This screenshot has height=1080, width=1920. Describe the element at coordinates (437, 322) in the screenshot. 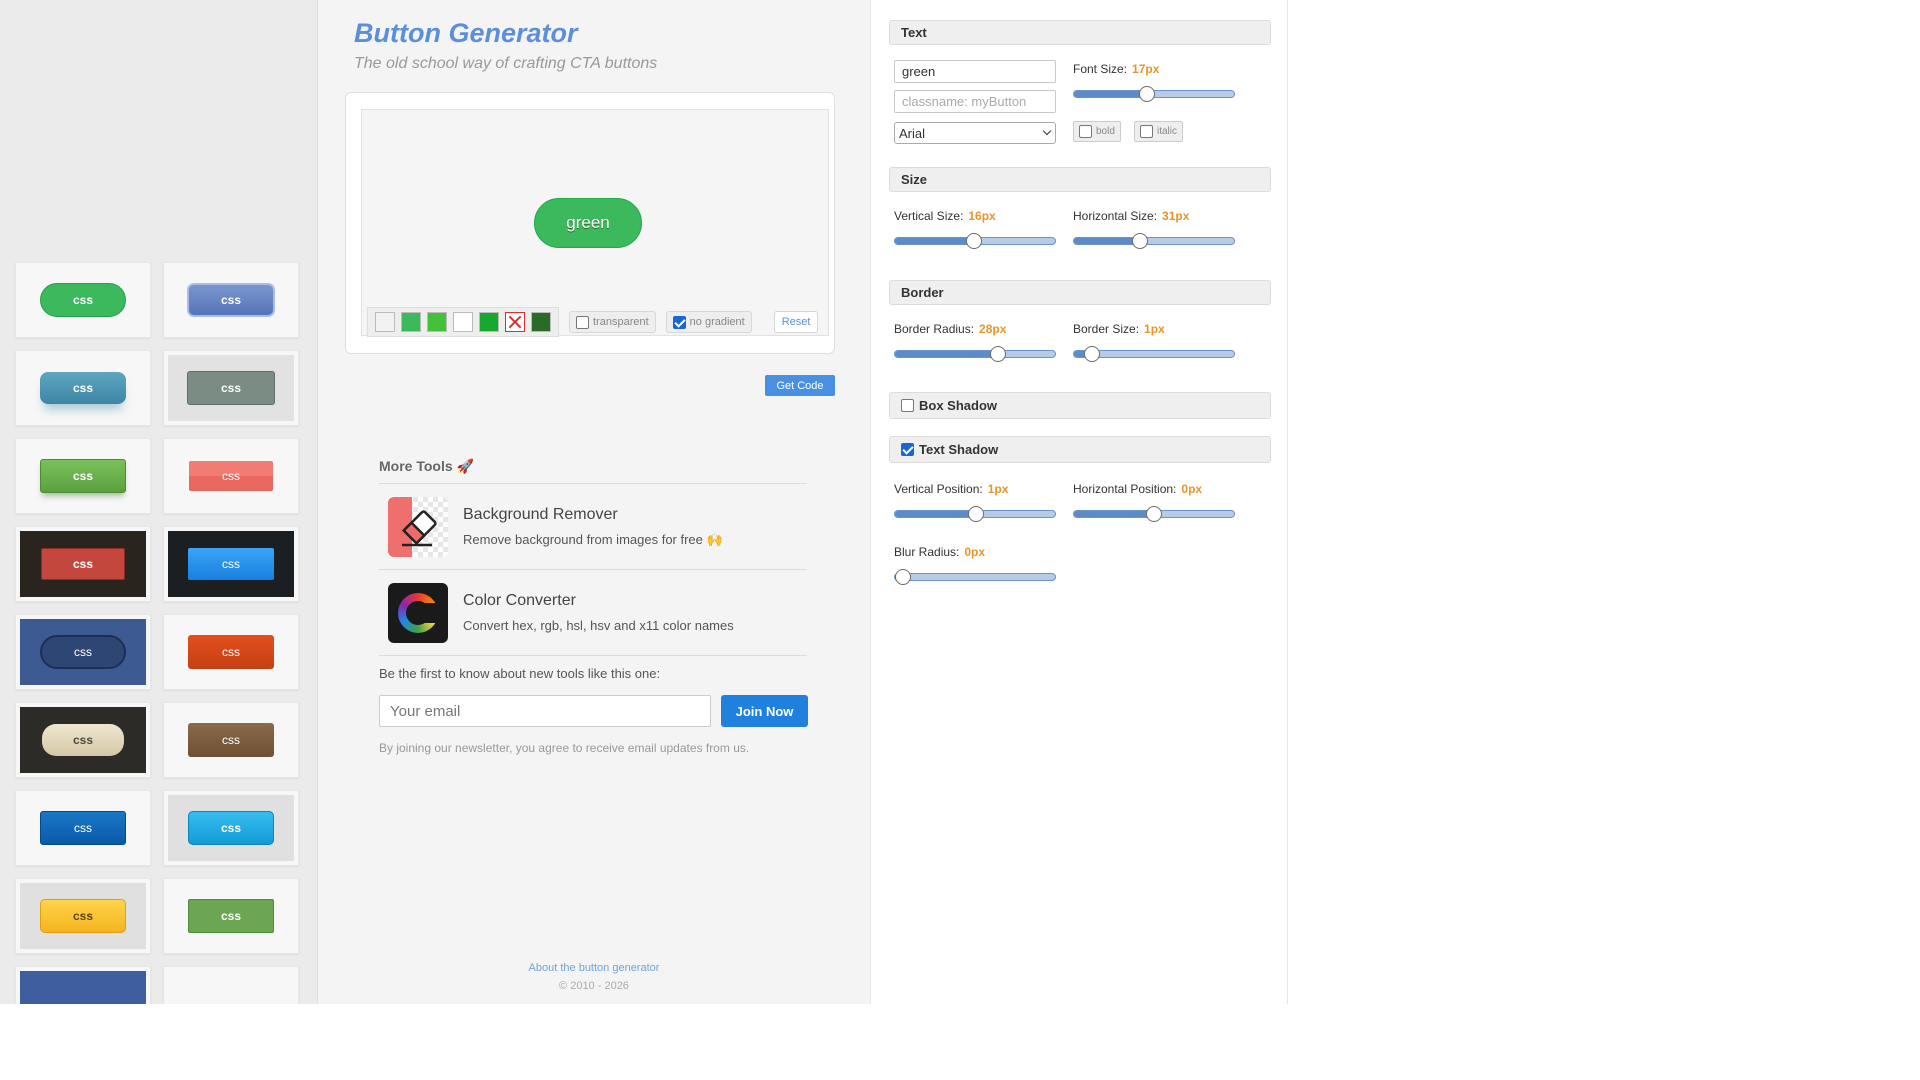

I see `swatch-lime-green` at that location.